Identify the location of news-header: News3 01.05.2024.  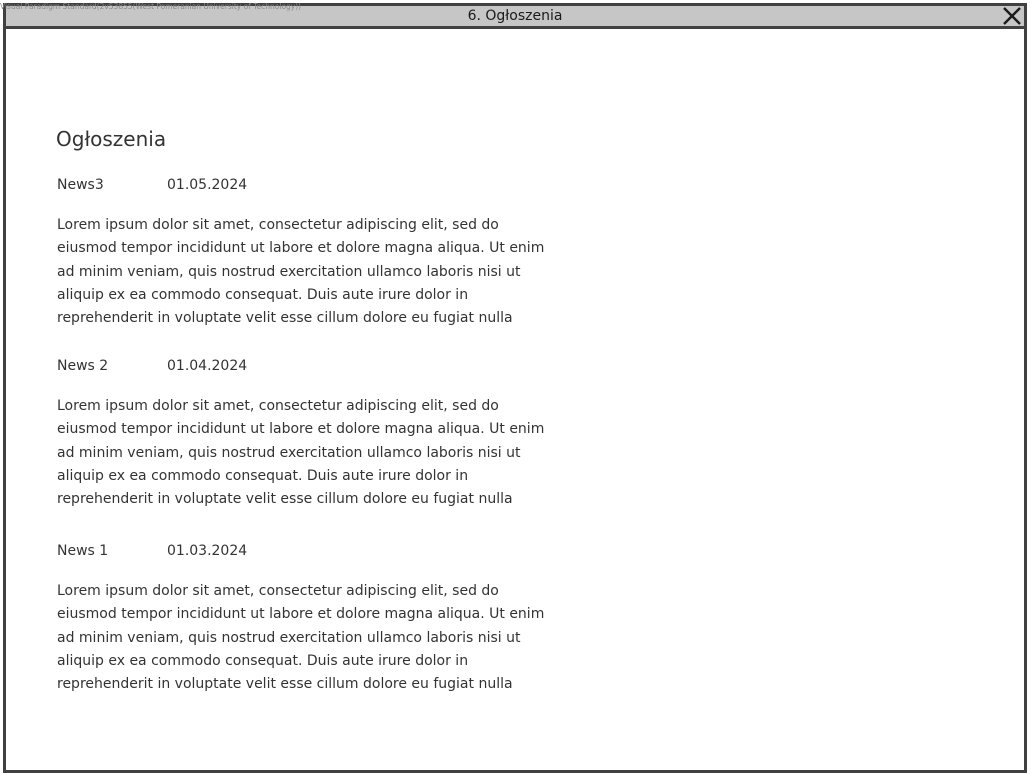
(316, 187).